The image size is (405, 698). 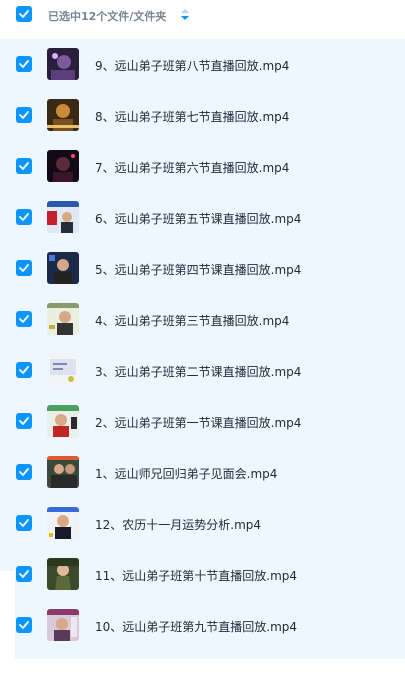 I want to click on sort-arrows-icon, so click(x=185, y=14).